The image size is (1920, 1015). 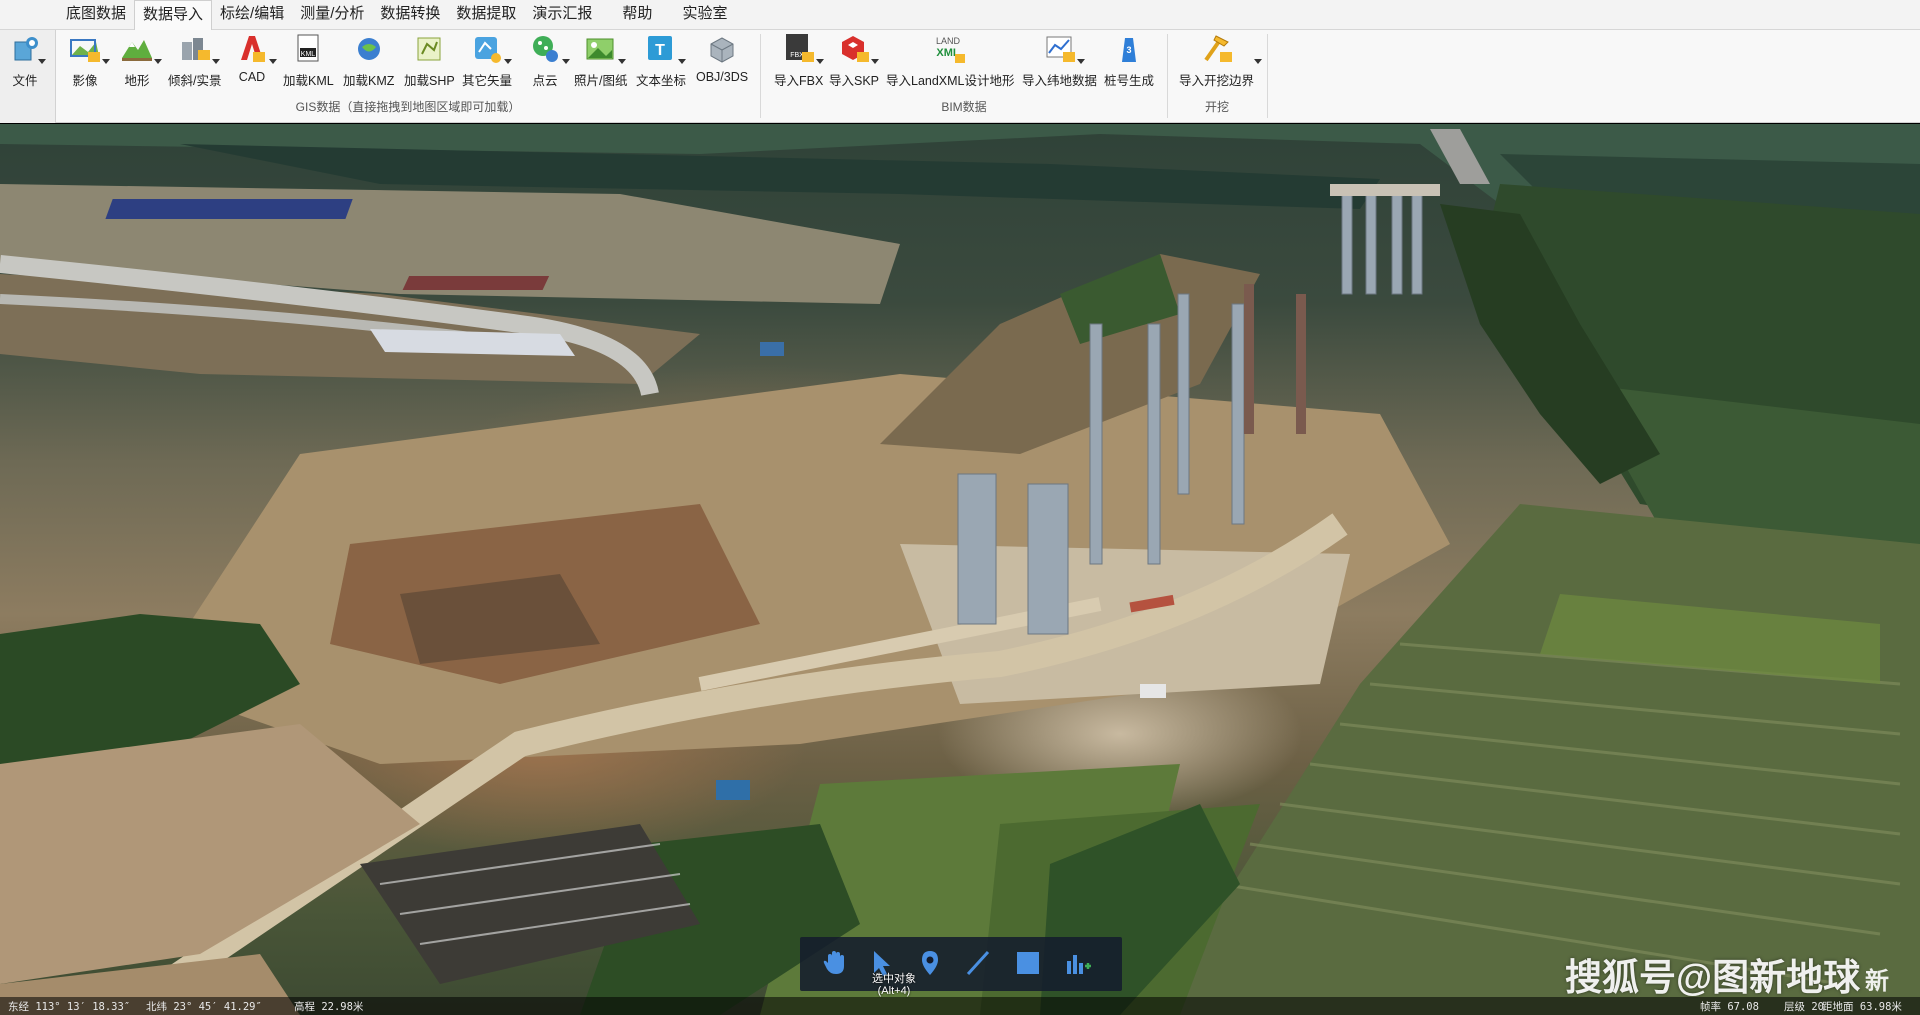 I want to click on oblique-icon, so click(x=199, y=49).